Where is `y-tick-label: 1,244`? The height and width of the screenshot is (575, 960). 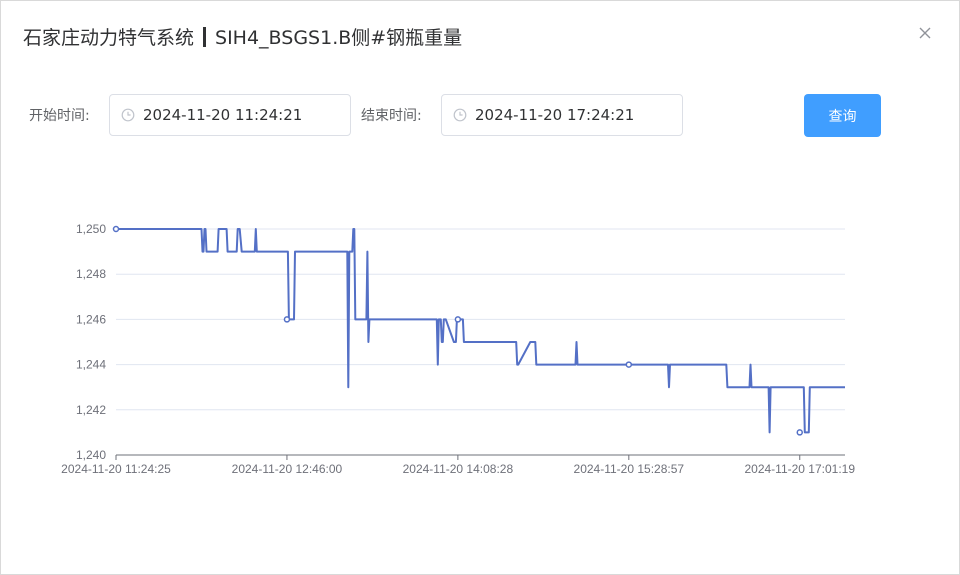 y-tick-label: 1,244 is located at coordinates (91, 365).